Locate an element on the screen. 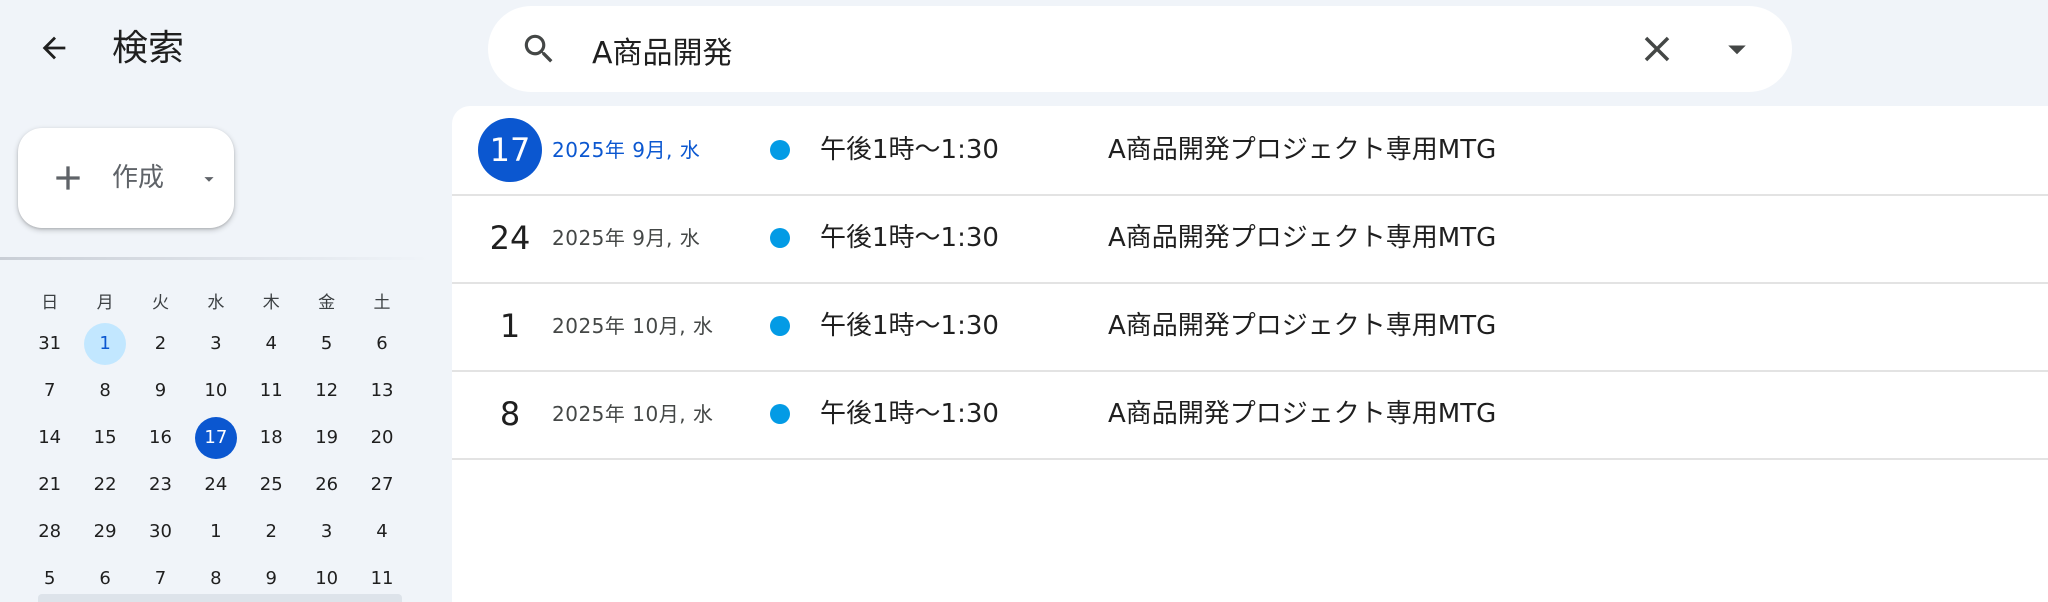  calendar-day-cell: 21 is located at coordinates (49, 484).